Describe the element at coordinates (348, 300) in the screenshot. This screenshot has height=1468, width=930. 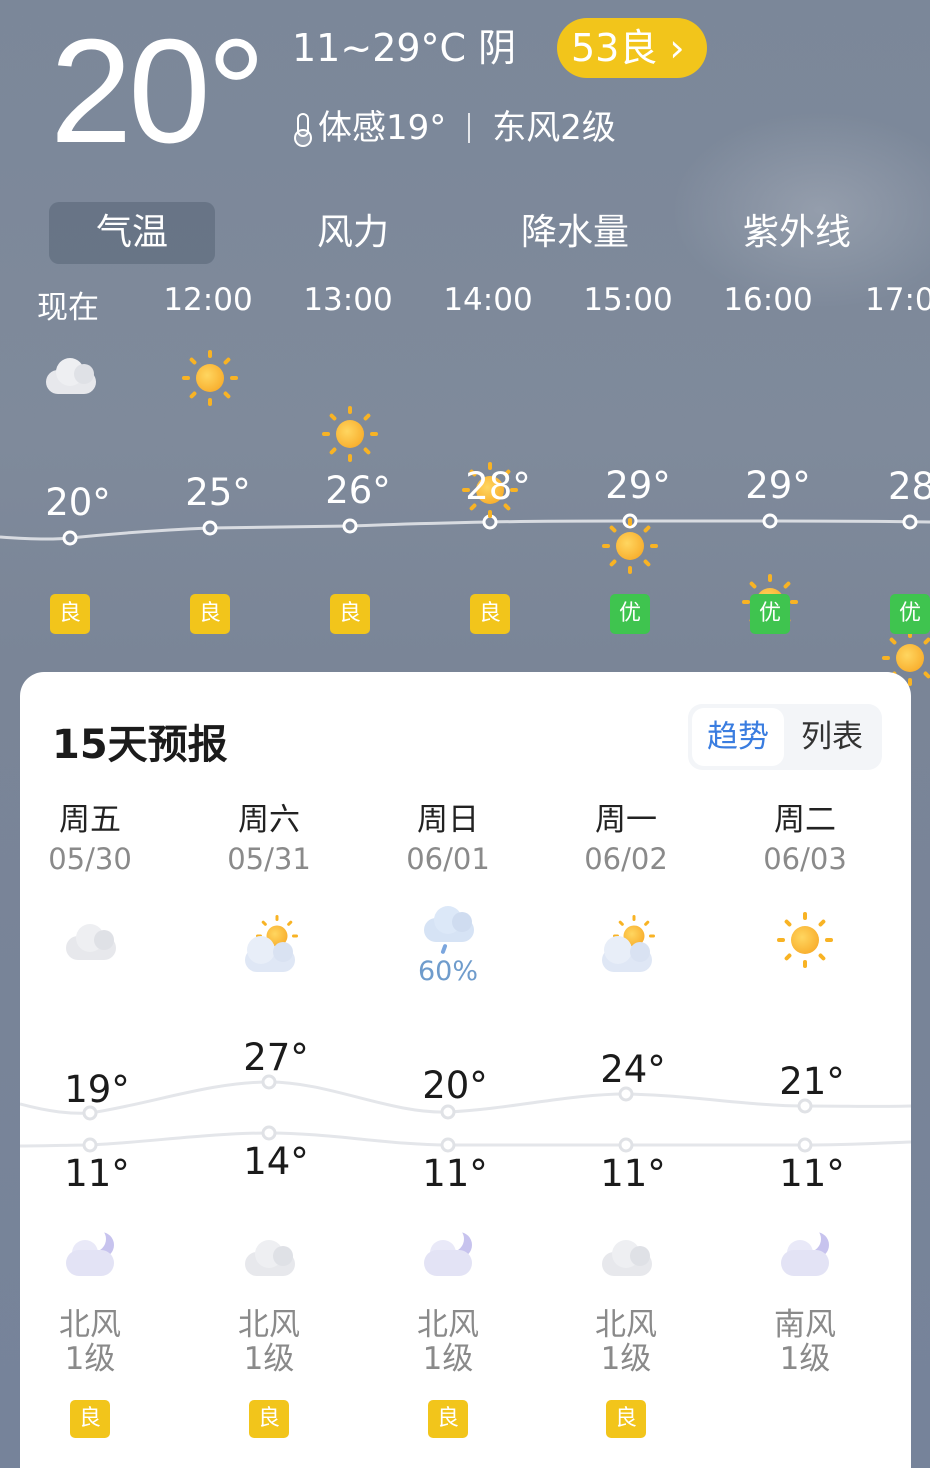
I see `hour-time: 13:00` at that location.